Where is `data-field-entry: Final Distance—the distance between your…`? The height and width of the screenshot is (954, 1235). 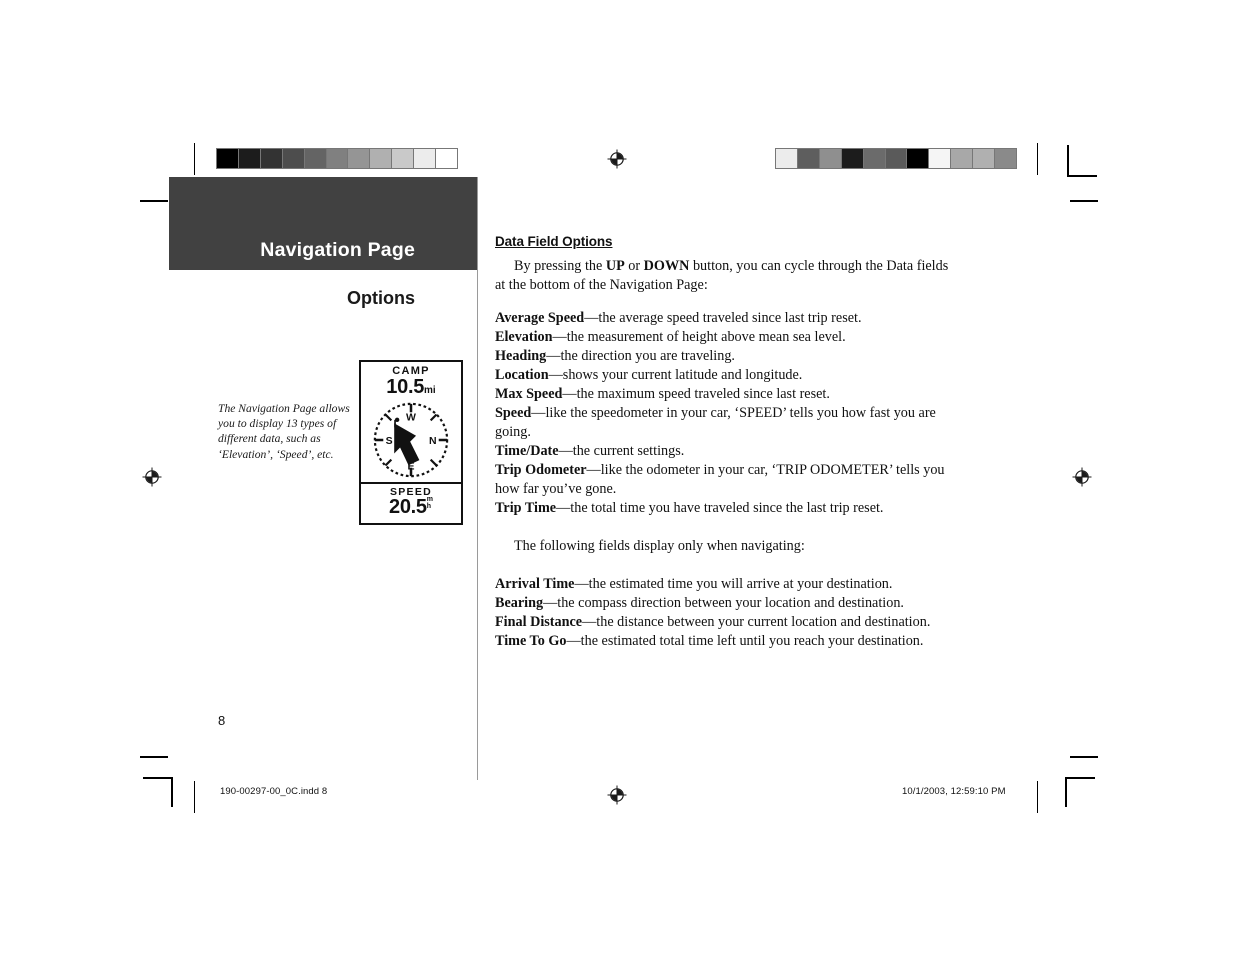
data-field-entry: Final Distance—the distance between your… is located at coordinates (727, 622).